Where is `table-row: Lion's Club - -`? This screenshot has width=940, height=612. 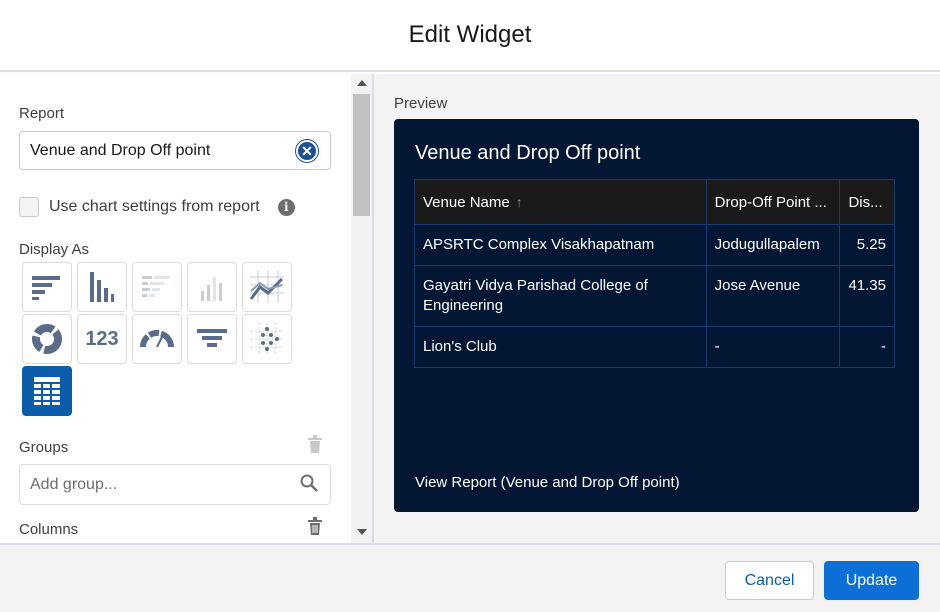
table-row: Lion's Club - - is located at coordinates (654, 347).